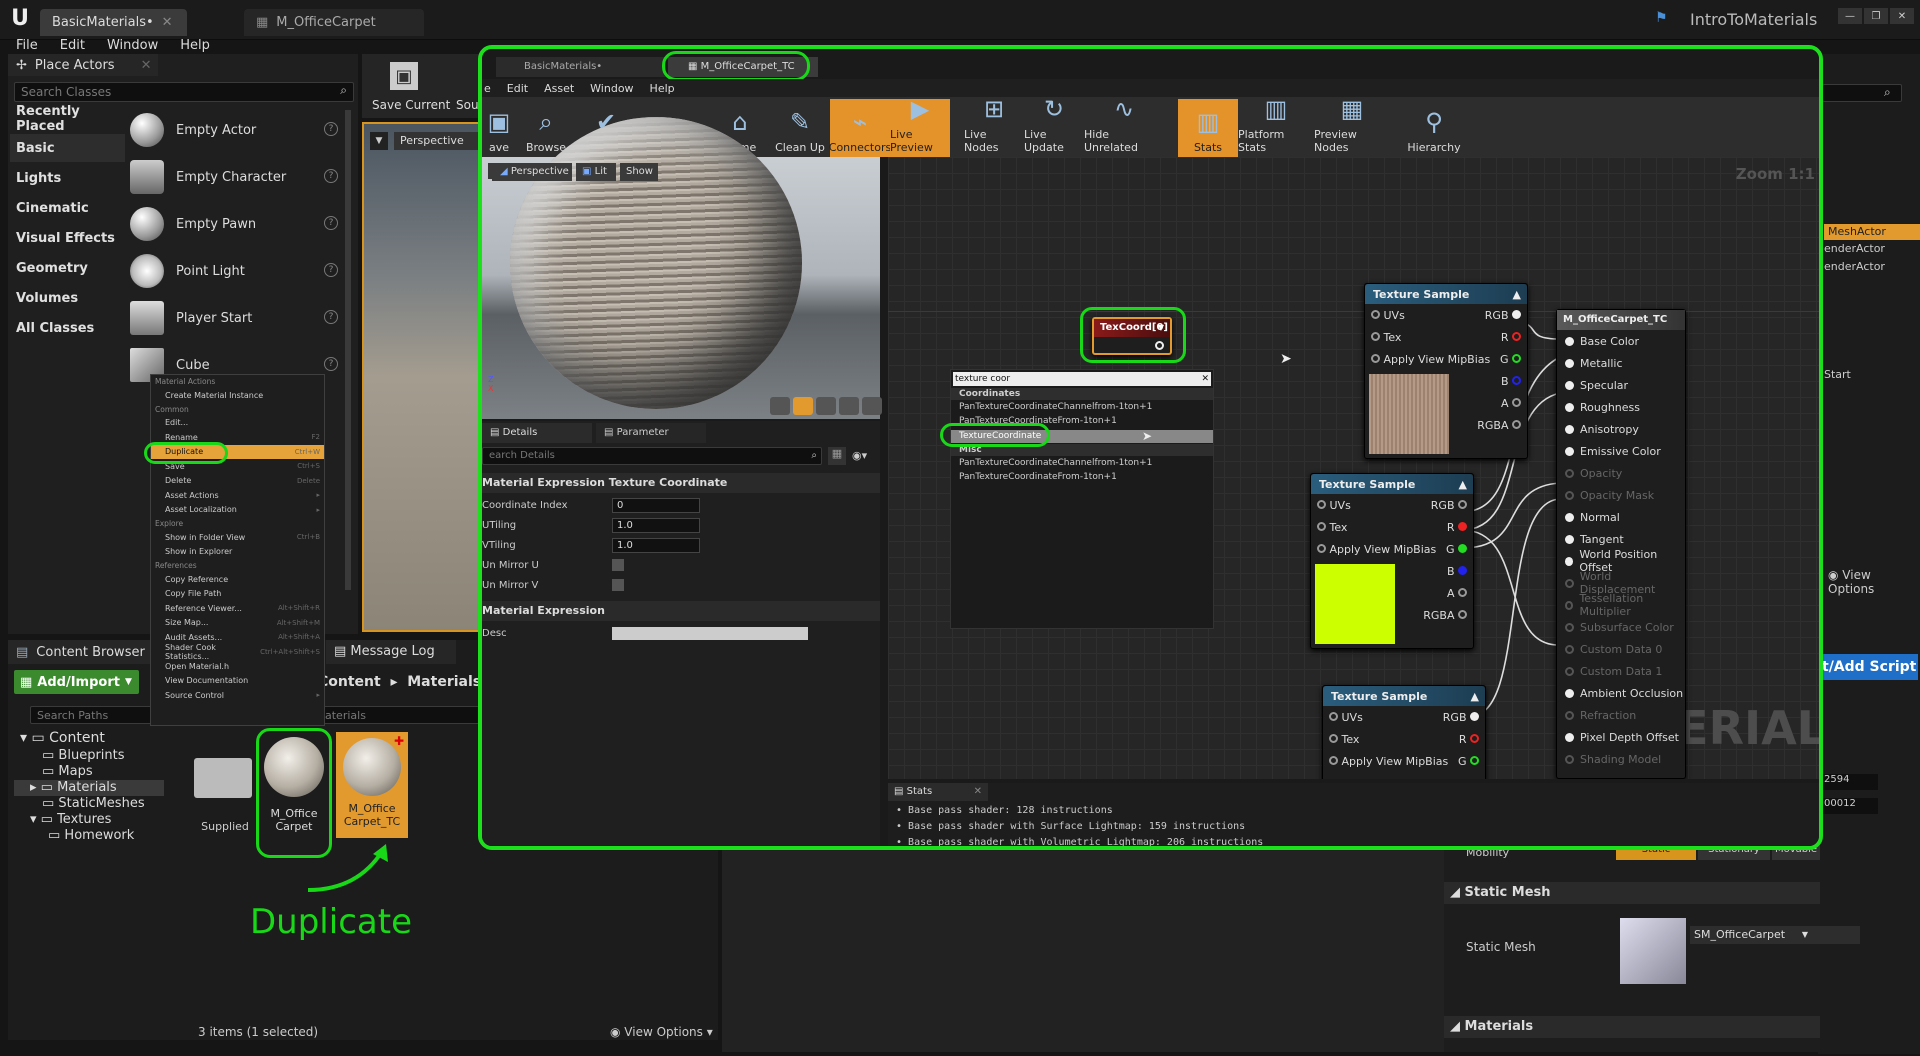 This screenshot has height=1056, width=1920. I want to click on result-pin-row: Tangent, so click(1625, 539).